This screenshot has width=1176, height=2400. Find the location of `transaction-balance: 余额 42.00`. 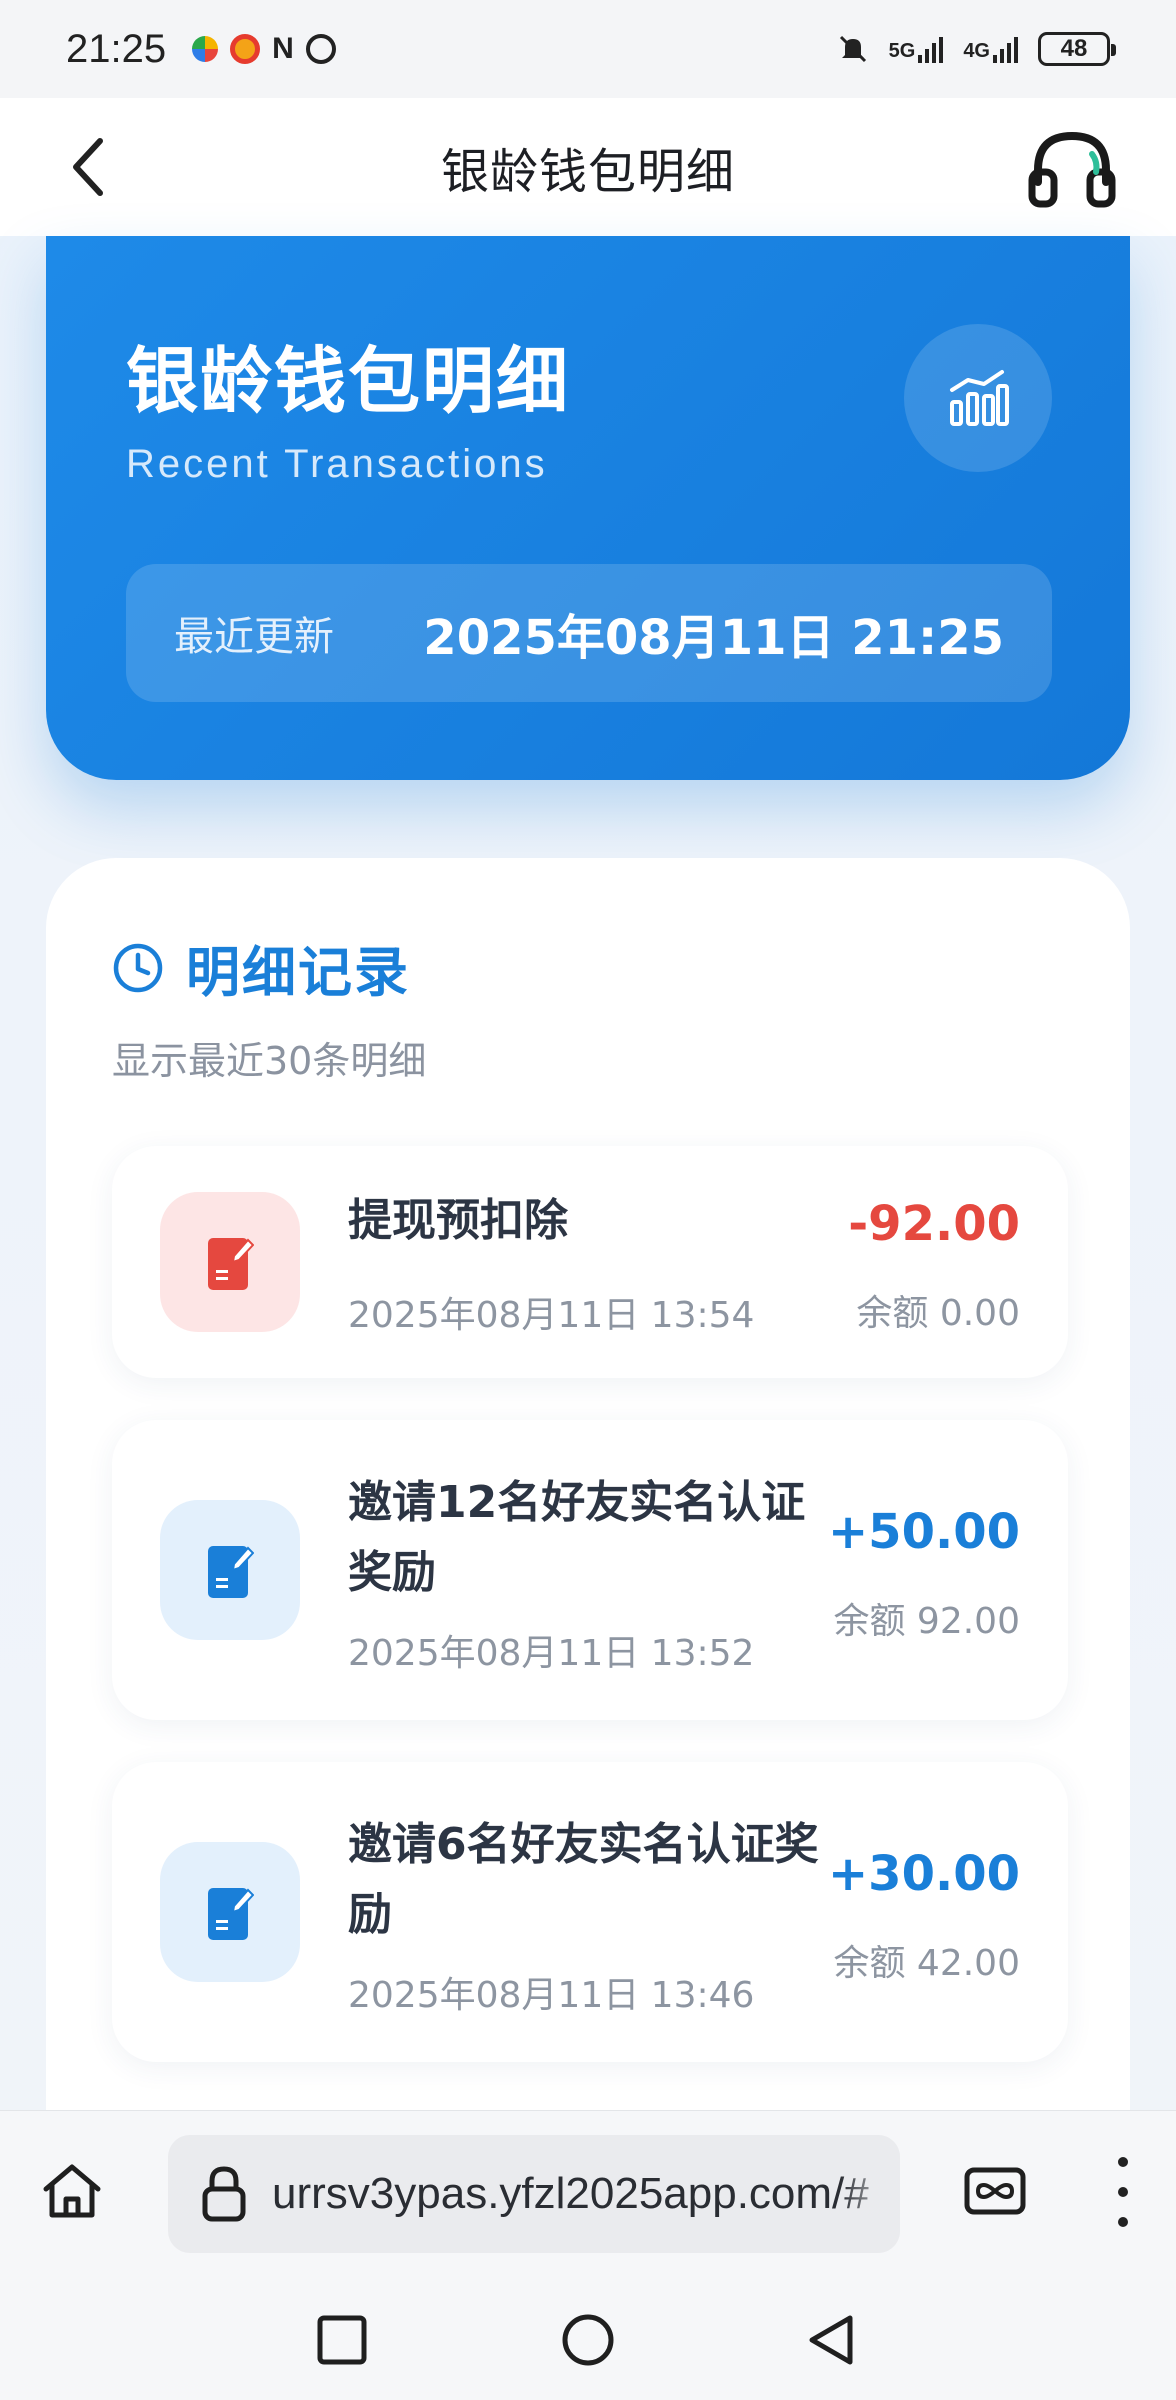

transaction-balance: 余额 42.00 is located at coordinates (926, 1963).